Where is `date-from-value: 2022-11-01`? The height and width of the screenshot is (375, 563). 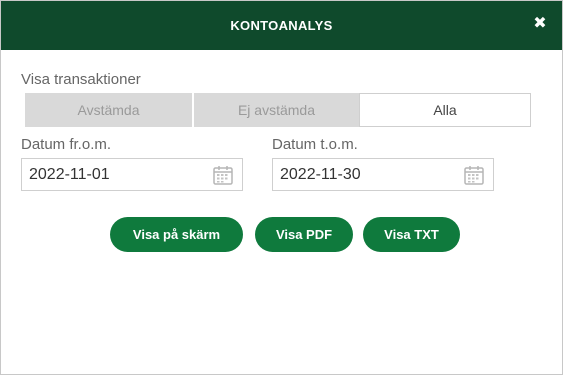
date-from-value: 2022-11-01 is located at coordinates (117, 175).